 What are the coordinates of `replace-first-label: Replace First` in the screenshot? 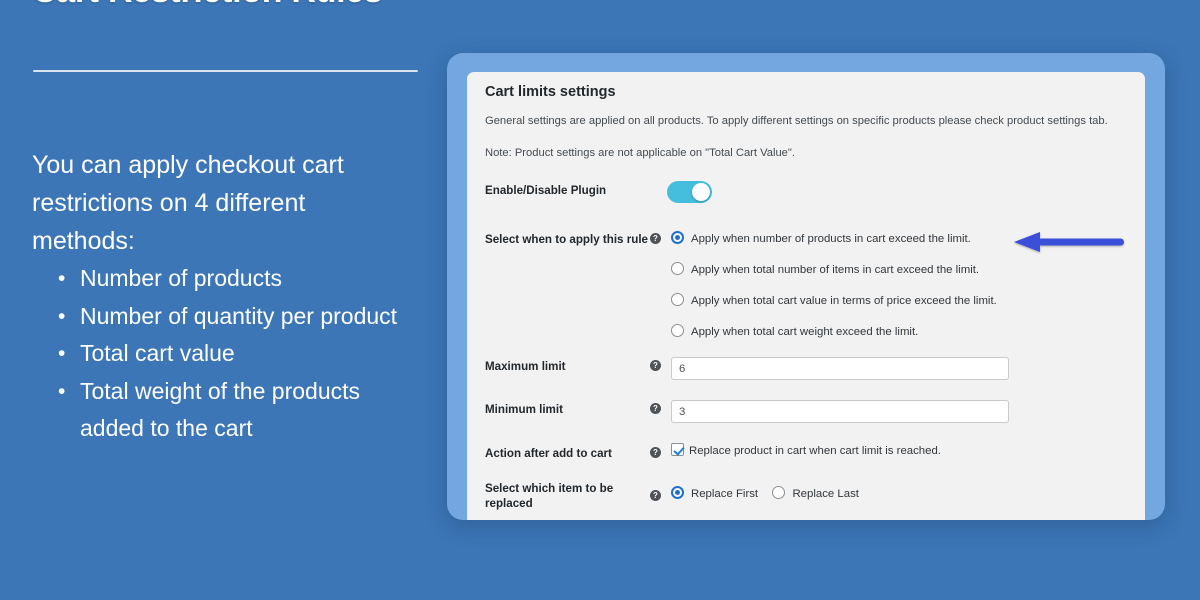 It's located at (725, 494).